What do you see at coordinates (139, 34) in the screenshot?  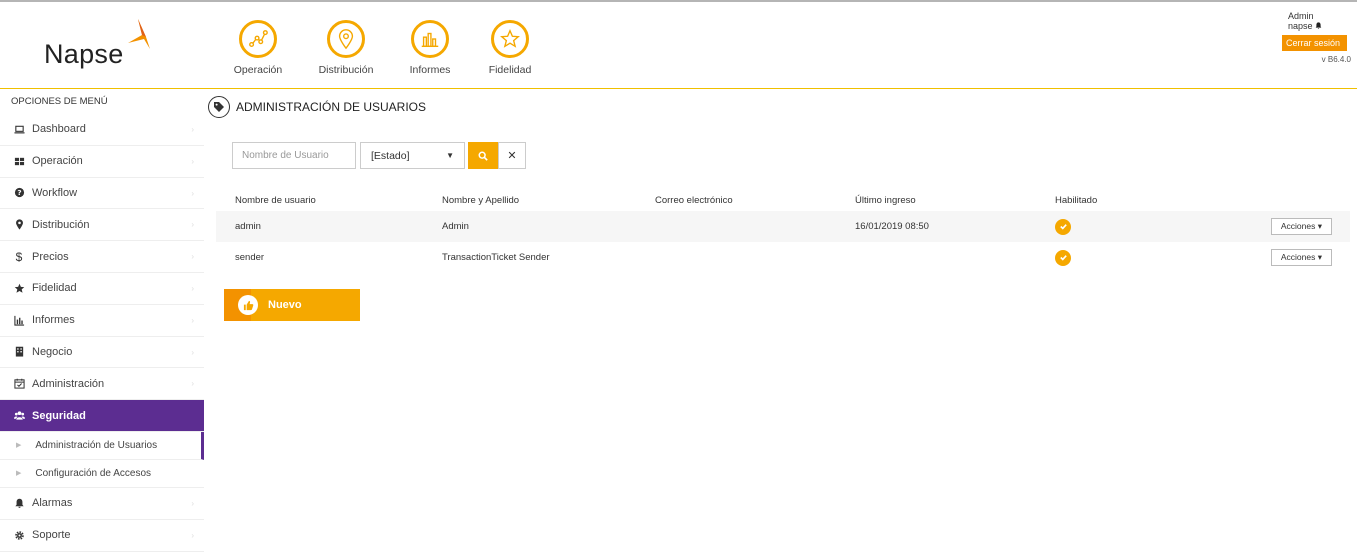 I see `logo-arrow-icon` at bounding box center [139, 34].